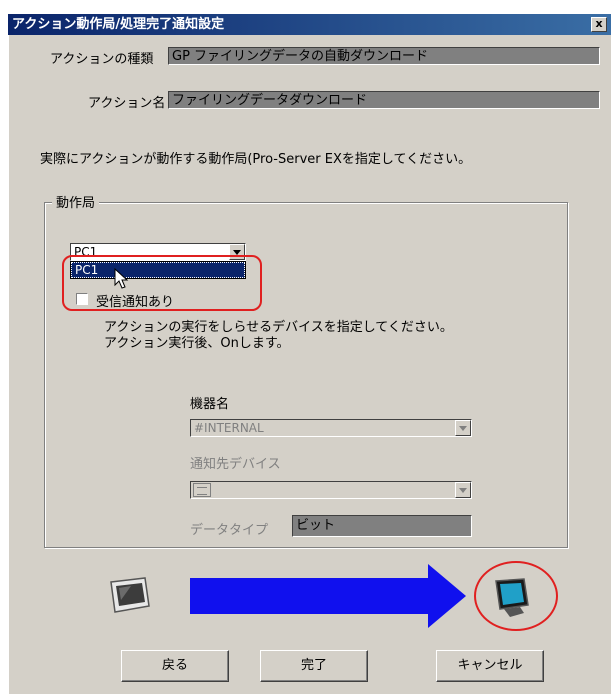 The image size is (611, 694). I want to click on highlight-oval-server, so click(516, 596).